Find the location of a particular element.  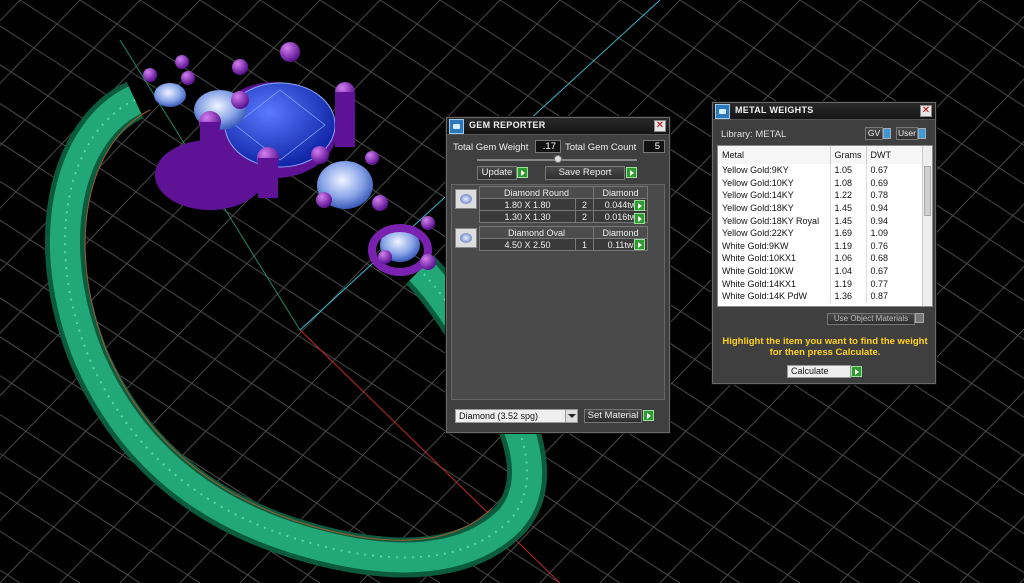

metal-metal-cell: White Gold:14K PdW is located at coordinates (774, 296).